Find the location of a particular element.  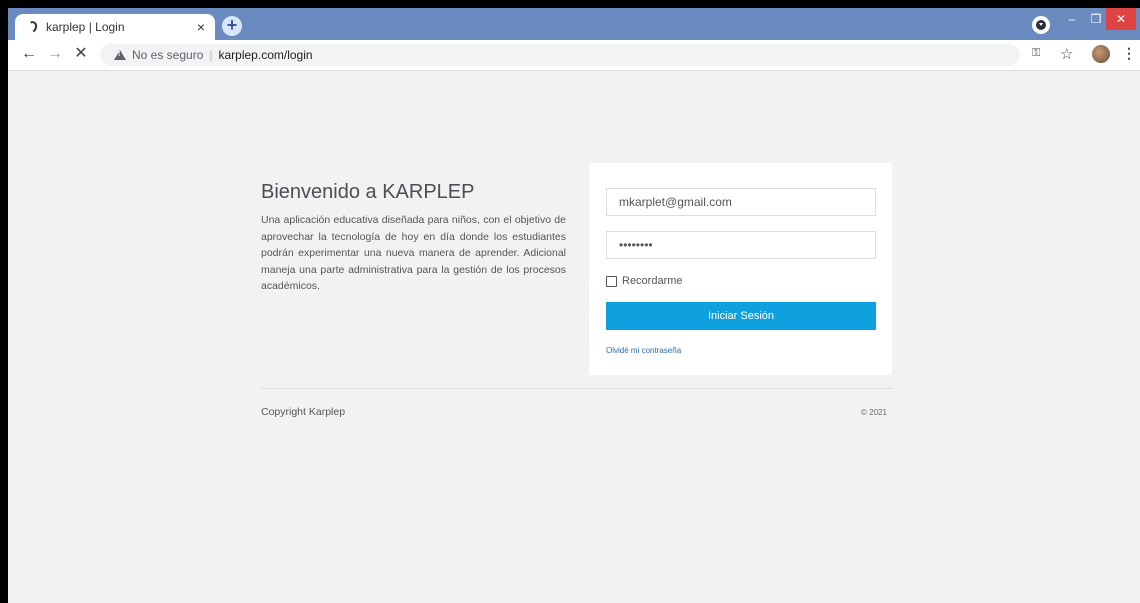

security-status: No es seguro is located at coordinates (167, 55).